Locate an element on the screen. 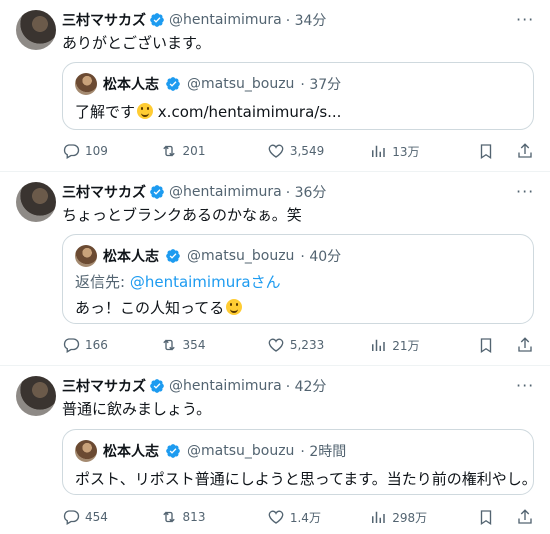 This screenshot has height=534, width=550. reply-count: 109 is located at coordinates (96, 151).